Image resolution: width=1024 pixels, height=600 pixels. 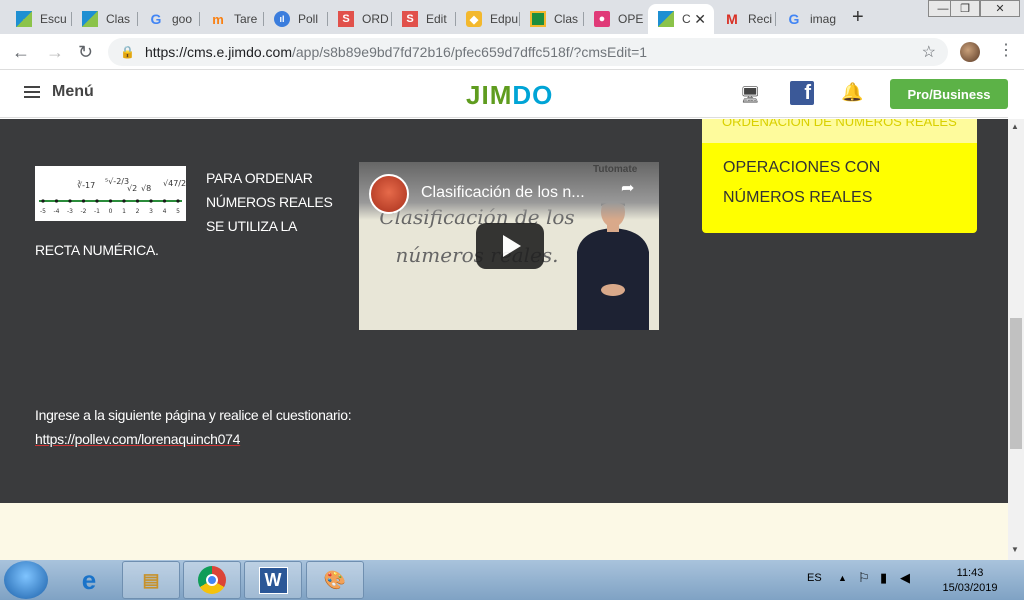 What do you see at coordinates (55, 52) in the screenshot?
I see `forward-icon: →` at bounding box center [55, 52].